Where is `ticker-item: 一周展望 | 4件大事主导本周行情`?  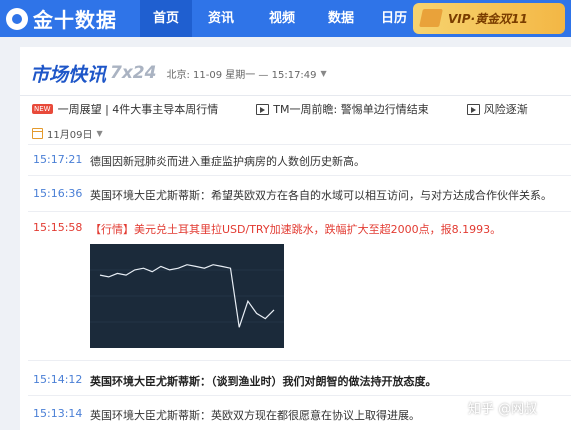 ticker-item: 一周展望 | 4件大事主导本周行情 is located at coordinates (138, 109).